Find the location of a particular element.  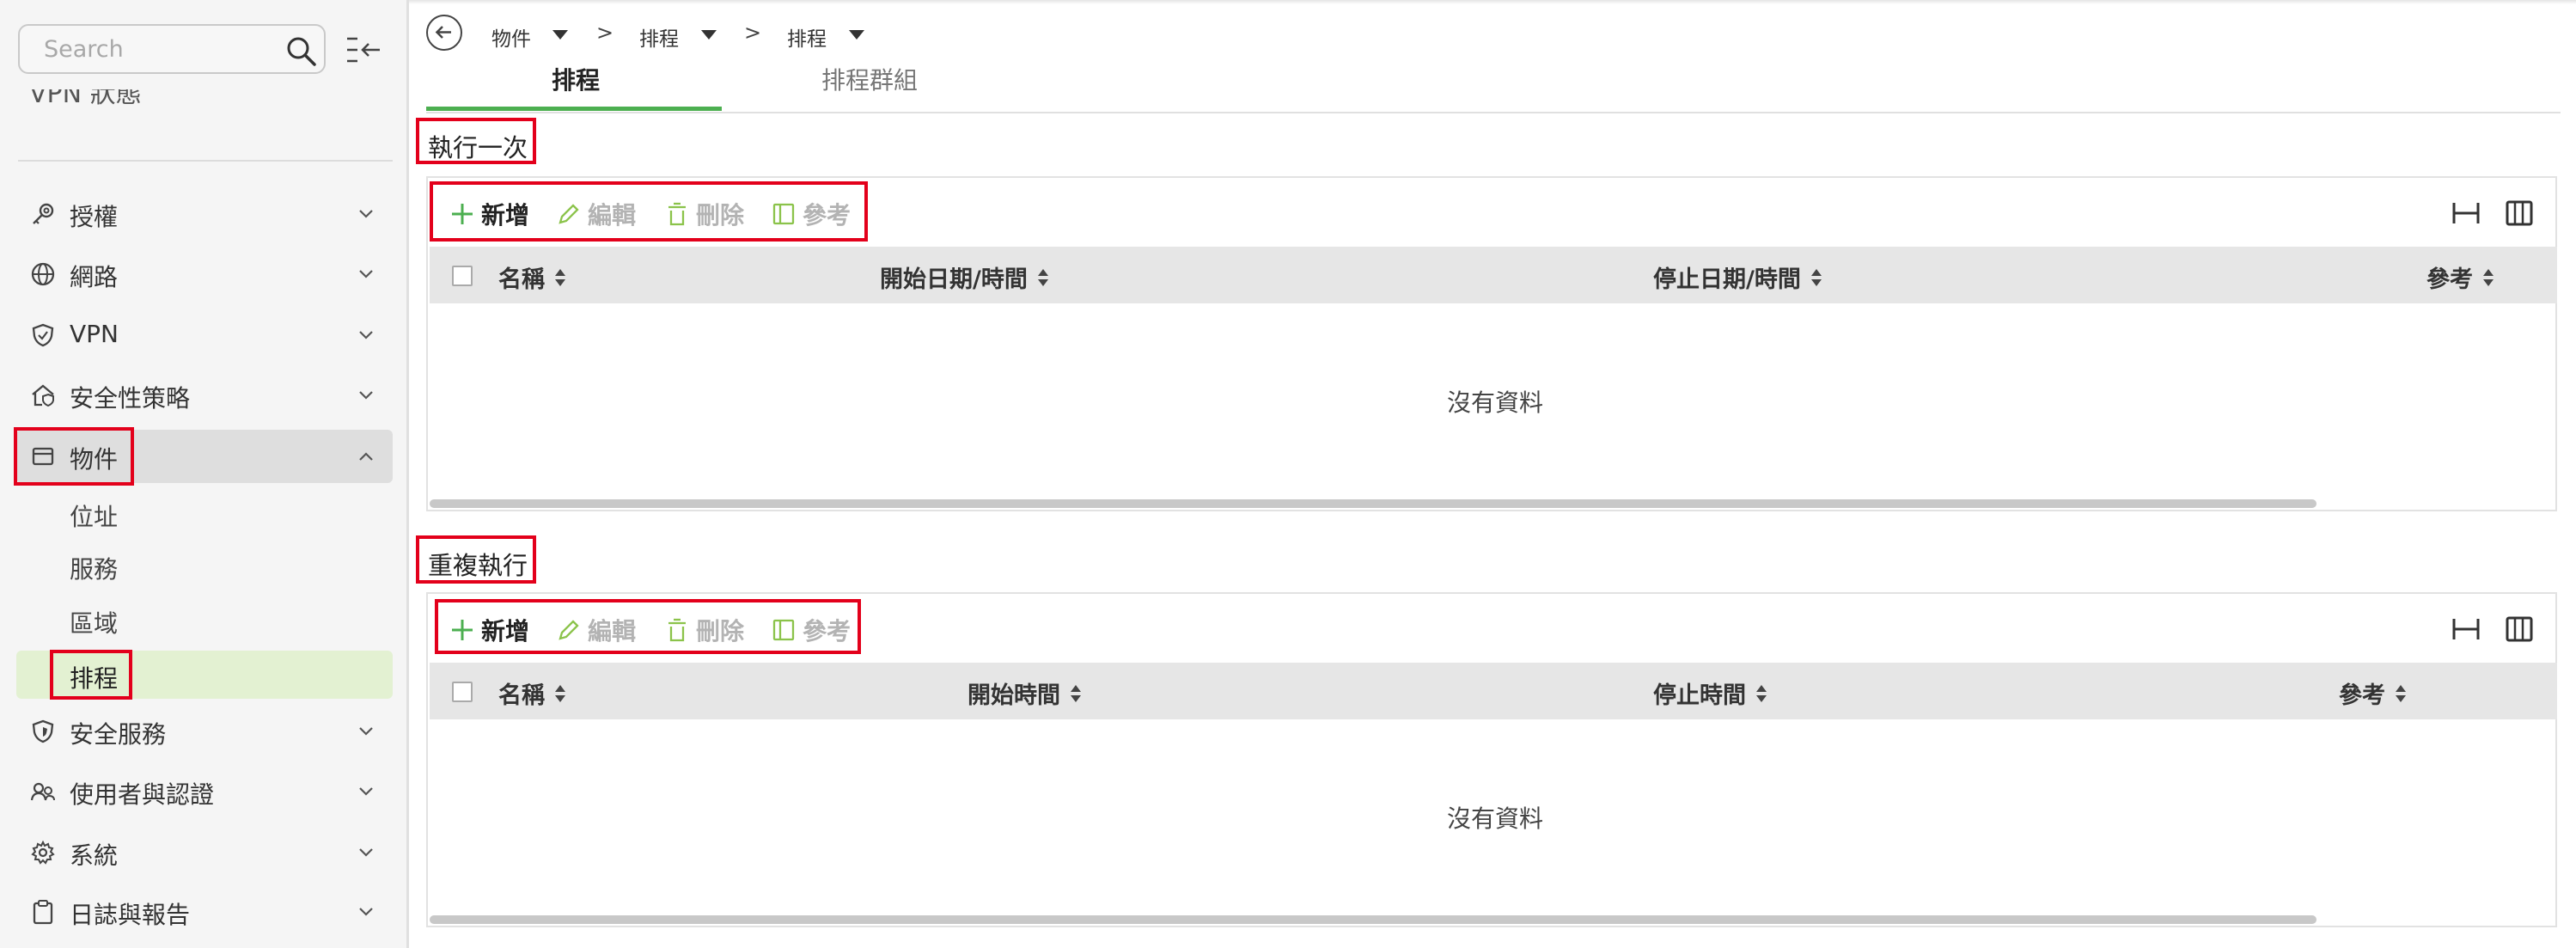

sidebar-subitem-schedule: 排程 is located at coordinates (204, 675).